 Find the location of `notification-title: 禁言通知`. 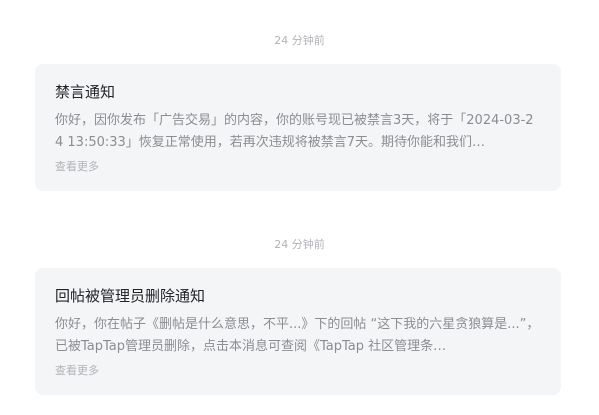

notification-title: 禁言通知 is located at coordinates (85, 92).